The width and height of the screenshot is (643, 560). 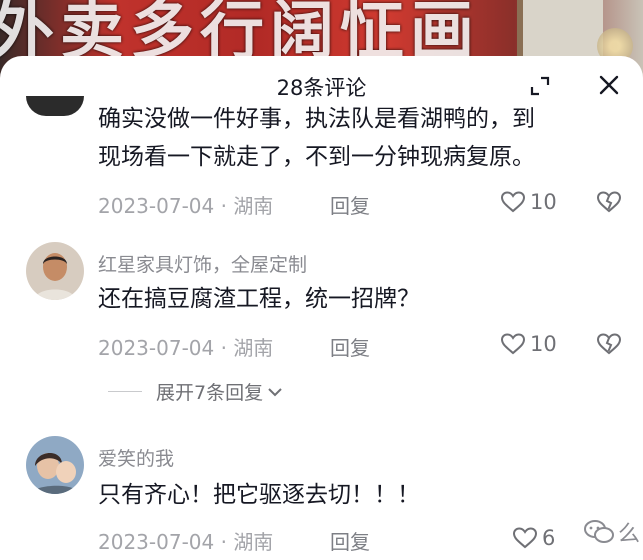 What do you see at coordinates (259, 495) in the screenshot?
I see `comment-text: 只有齐心！把它驱逐去切！！！` at bounding box center [259, 495].